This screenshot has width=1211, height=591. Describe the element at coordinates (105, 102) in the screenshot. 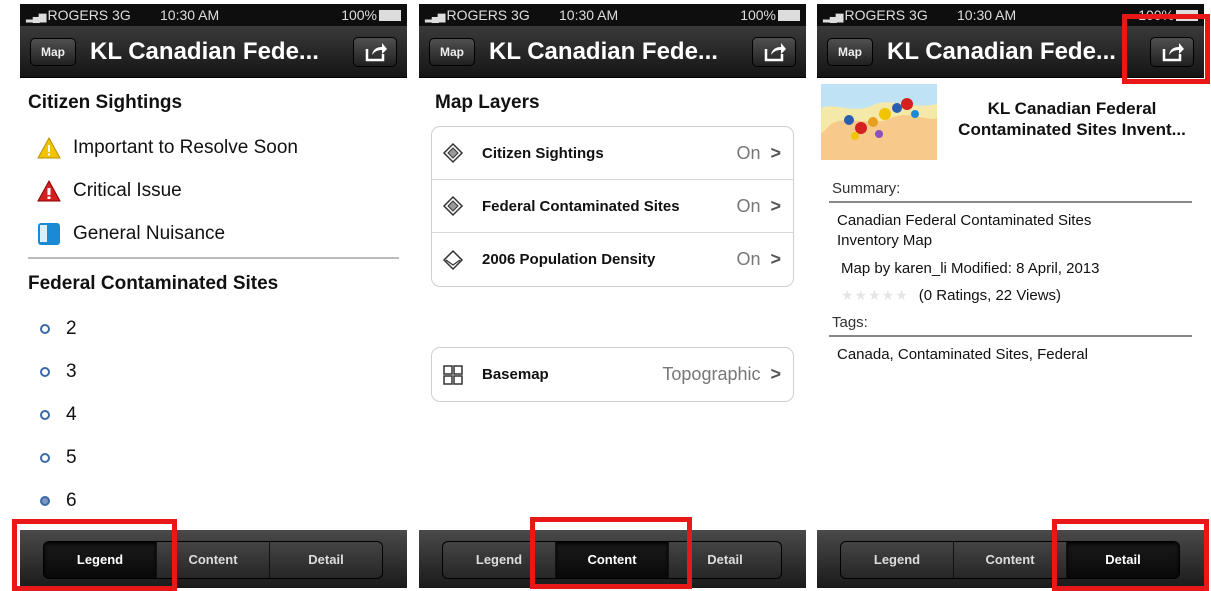

I see `section-title-citizen-sightings: Citizen Sightings` at that location.